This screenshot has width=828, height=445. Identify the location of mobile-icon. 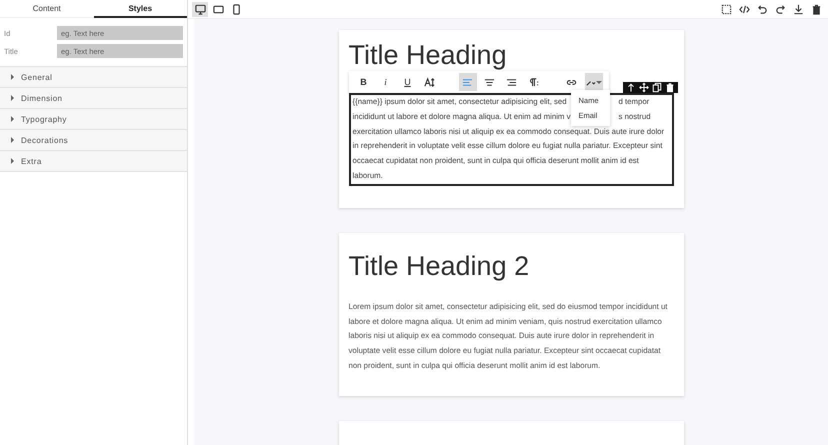
(236, 9).